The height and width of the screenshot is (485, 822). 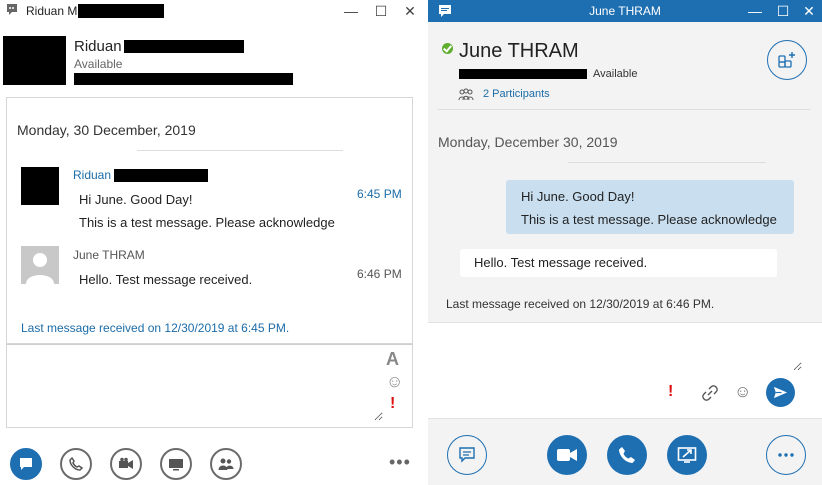 What do you see at coordinates (34, 60) in the screenshot?
I see `contact-avatar` at bounding box center [34, 60].